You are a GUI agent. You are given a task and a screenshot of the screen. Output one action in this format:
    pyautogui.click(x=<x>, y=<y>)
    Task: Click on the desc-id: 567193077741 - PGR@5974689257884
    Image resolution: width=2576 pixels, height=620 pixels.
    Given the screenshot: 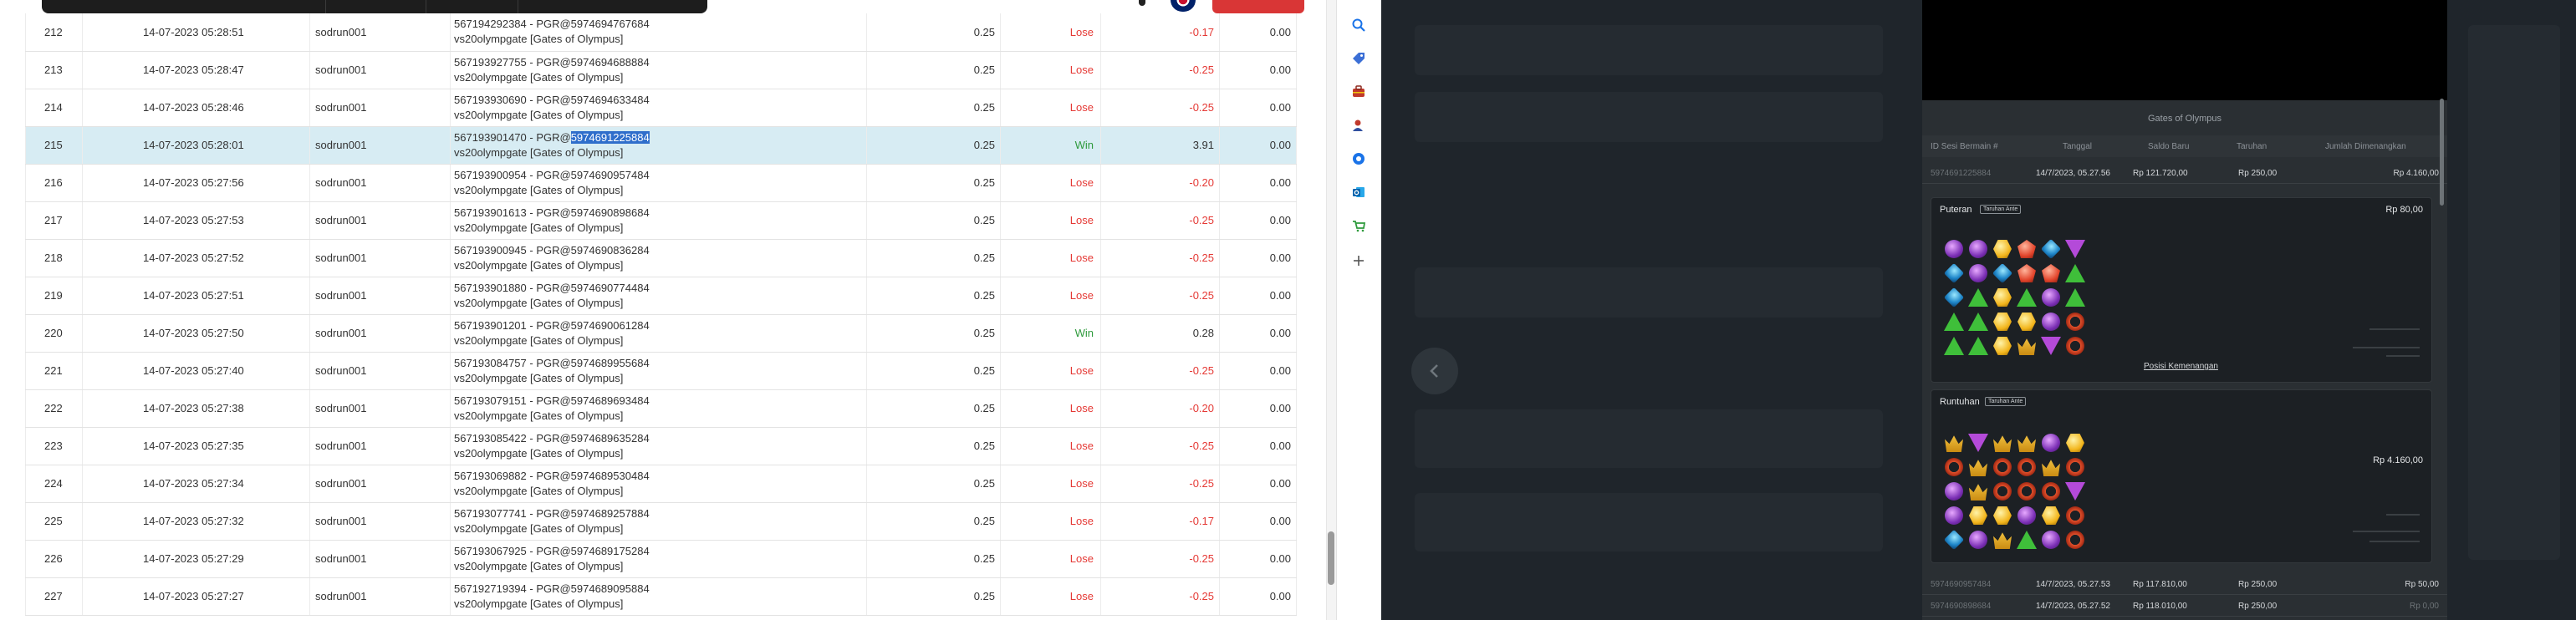 What is the action you would take?
    pyautogui.click(x=552, y=513)
    